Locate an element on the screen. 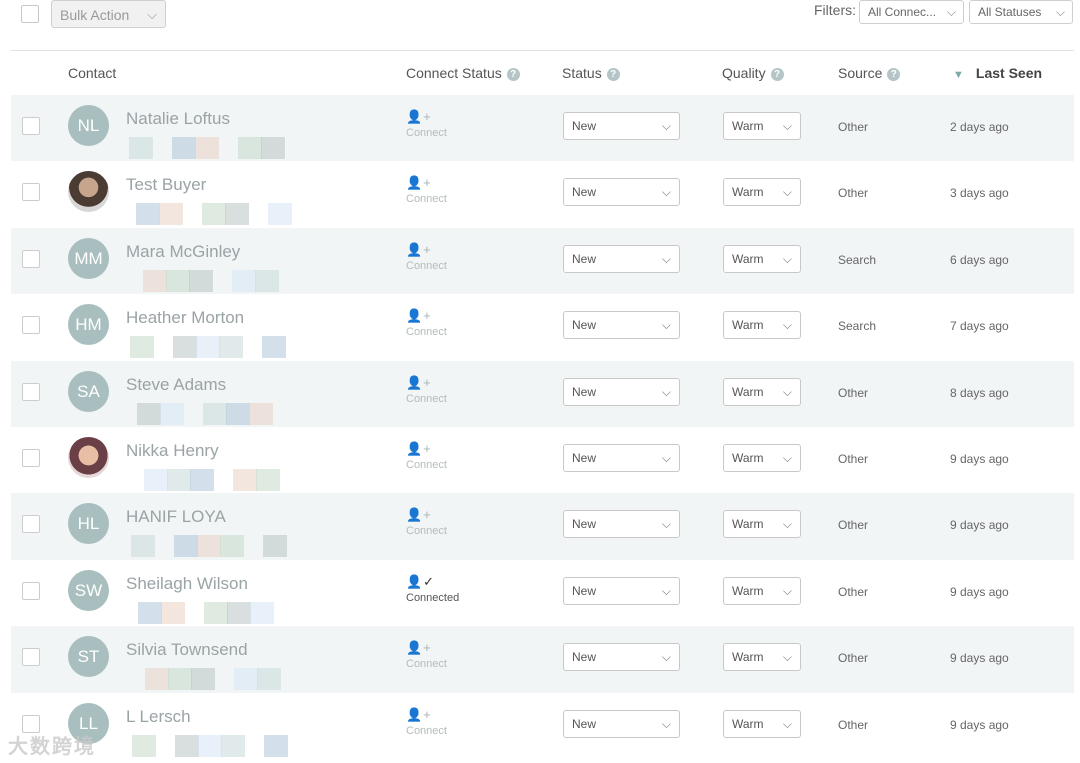 Image resolution: width=1080 pixels, height=763 pixels. contact-name: Heather Morton is located at coordinates (185, 318).